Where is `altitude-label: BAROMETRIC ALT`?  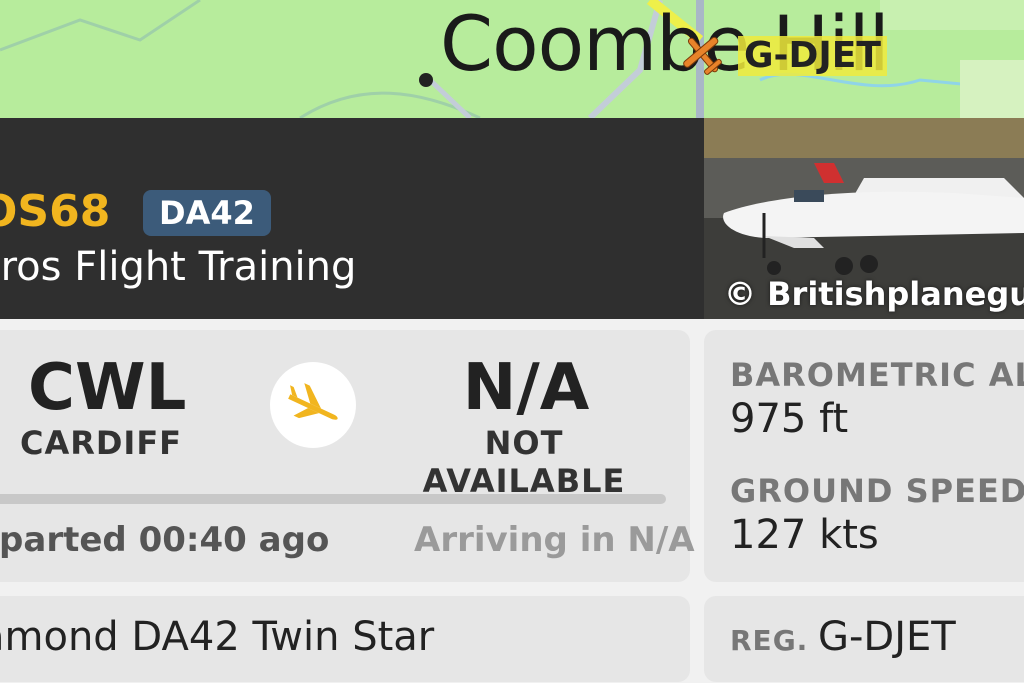 altitude-label: BAROMETRIC ALT is located at coordinates (877, 375).